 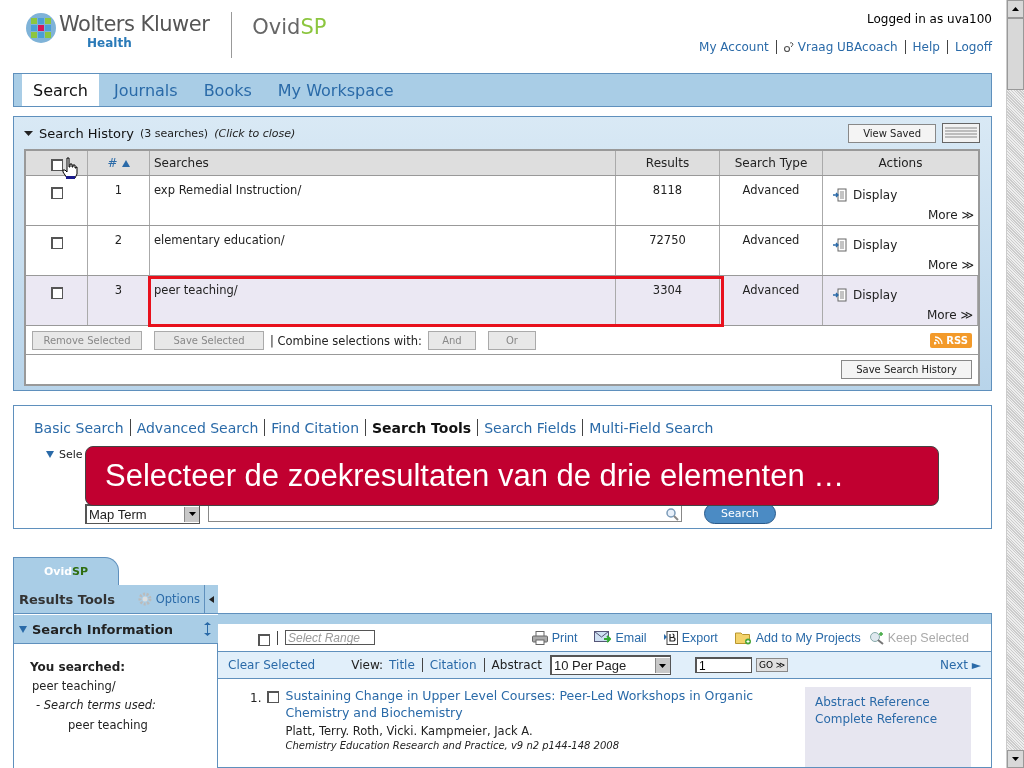 What do you see at coordinates (174, 133) in the screenshot?
I see `search-count: (3 searches)` at bounding box center [174, 133].